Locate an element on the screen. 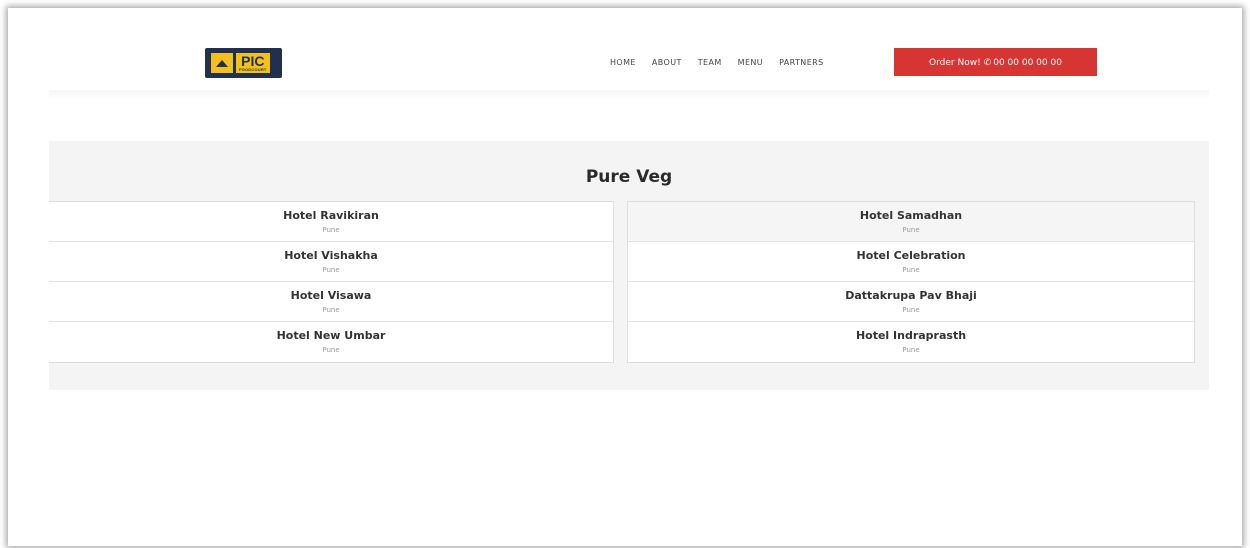 The image size is (1250, 548). logo-text: PIC is located at coordinates (253, 61).